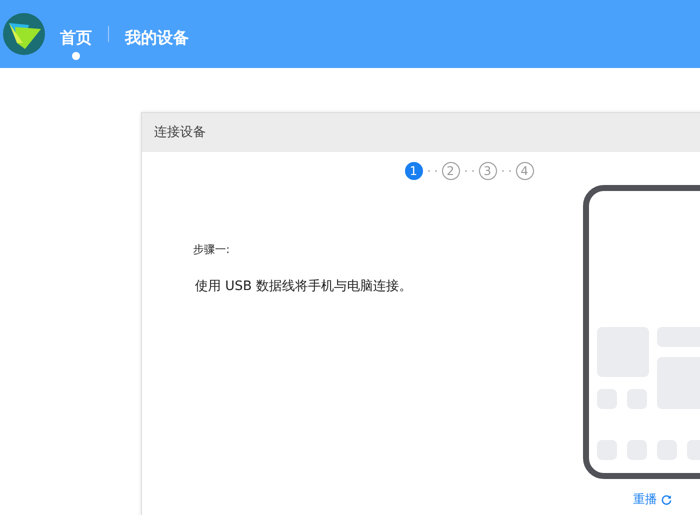  What do you see at coordinates (487, 171) in the screenshot?
I see `step-indicator: 3` at bounding box center [487, 171].